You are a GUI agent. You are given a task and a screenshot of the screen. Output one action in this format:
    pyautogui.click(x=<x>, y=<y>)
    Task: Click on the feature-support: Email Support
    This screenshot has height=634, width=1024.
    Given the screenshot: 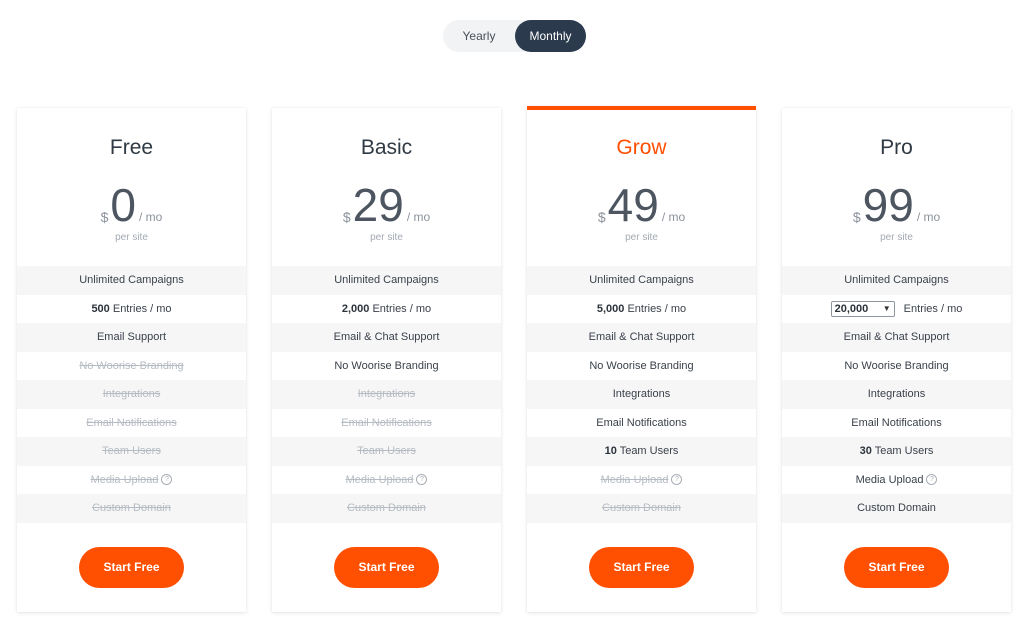 What is the action you would take?
    pyautogui.click(x=131, y=337)
    